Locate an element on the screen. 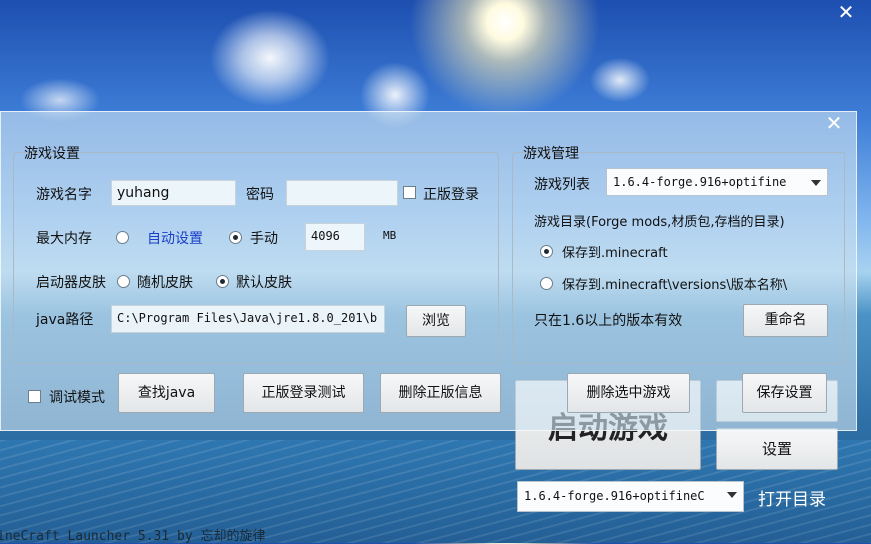 The image size is (871, 544). auto-memory-label: 自动设置 is located at coordinates (175, 238).